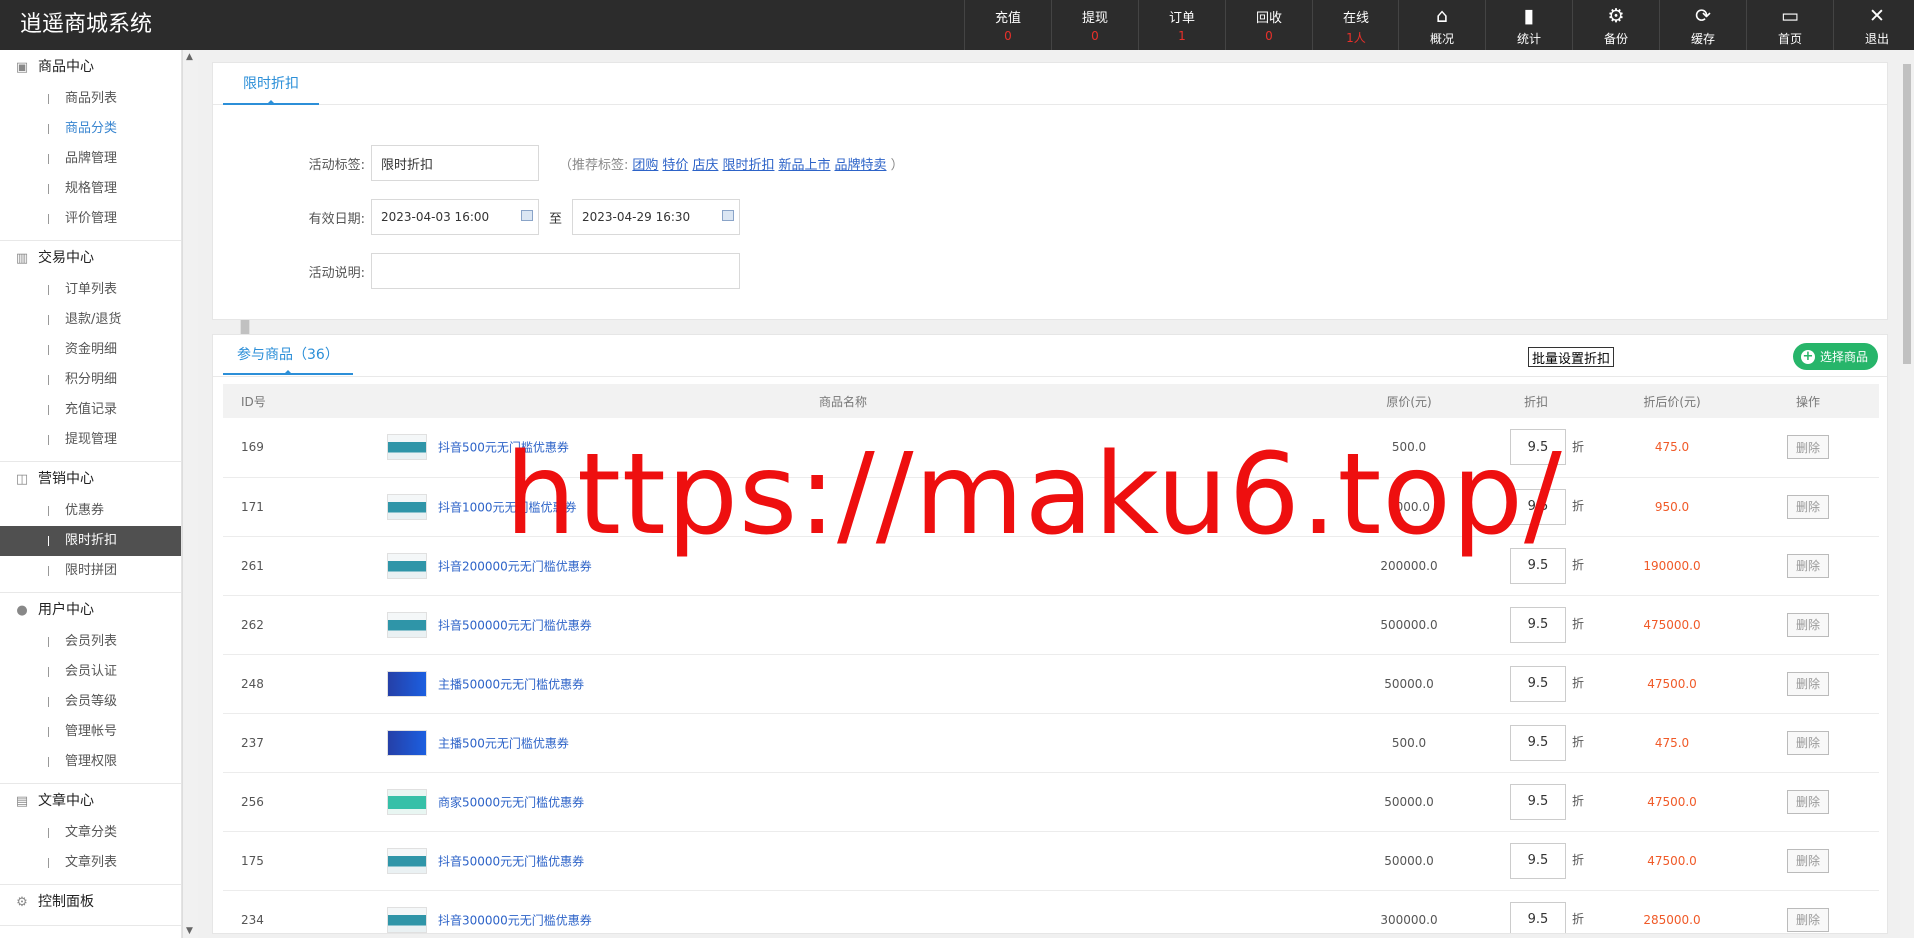 This screenshot has width=1914, height=938. What do you see at coordinates (90, 642) in the screenshot?
I see `sidebar-item: 会员列表` at bounding box center [90, 642].